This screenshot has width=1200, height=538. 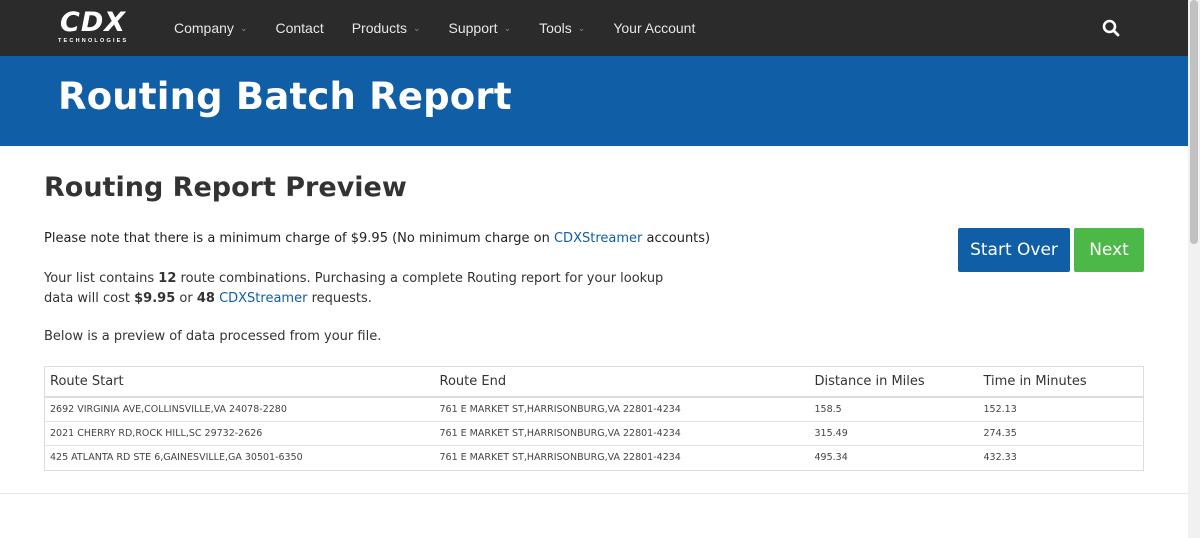 What do you see at coordinates (225, 187) in the screenshot?
I see `section-title: Routing Report Preview` at bounding box center [225, 187].